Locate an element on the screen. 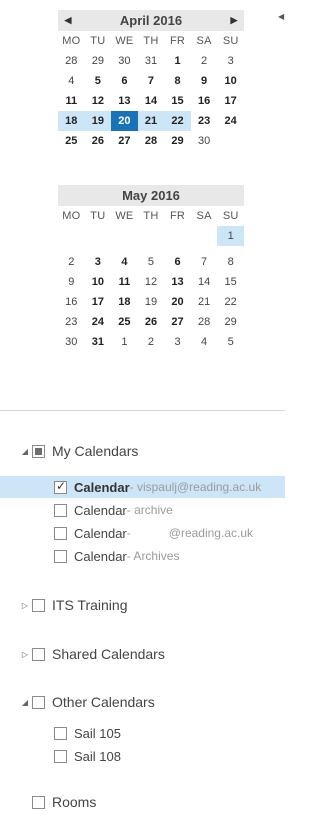  group-other-calendars: ◢ Other Calendars is located at coordinates (142, 702).